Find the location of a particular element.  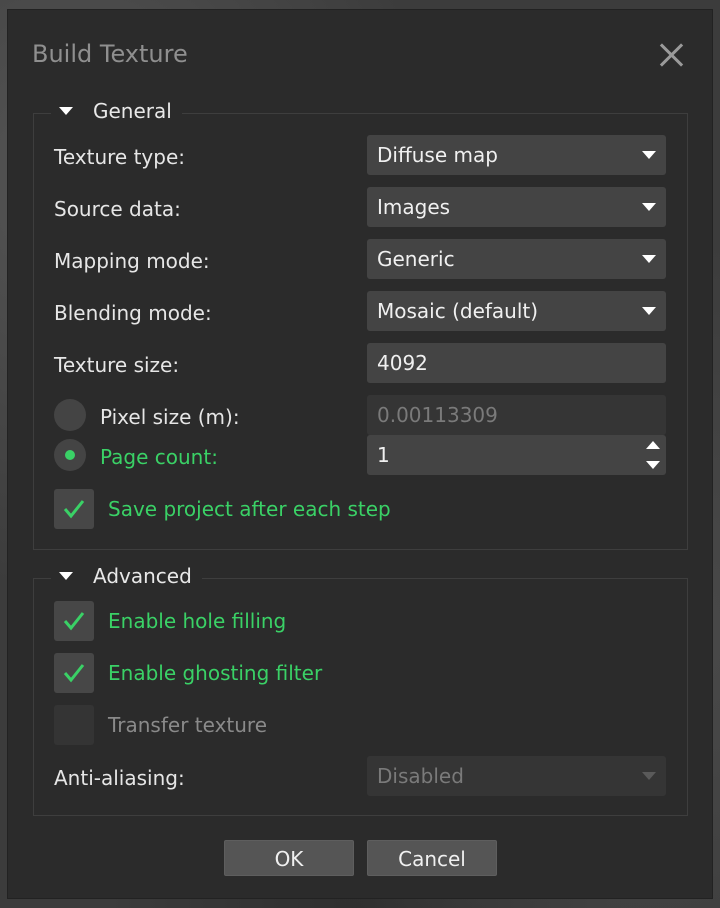

texture-type-select: Diffuse map is located at coordinates (516, 155).